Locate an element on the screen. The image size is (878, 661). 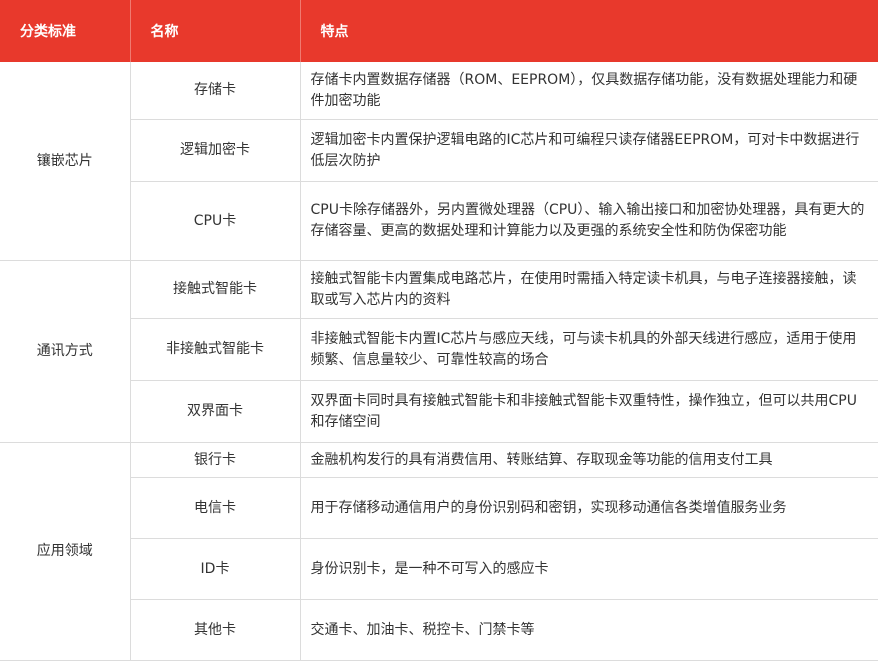
category-cell: 镶嵌芯片 is located at coordinates (65, 161).